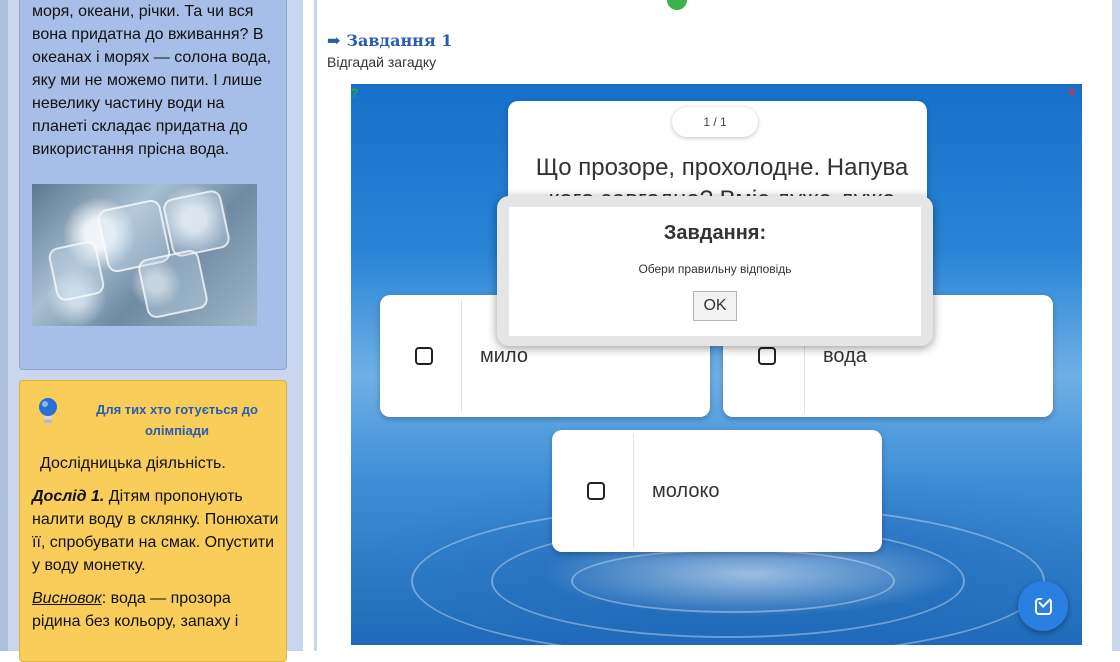 This screenshot has width=1120, height=662. I want to click on ice-cubes-image, so click(144, 255).